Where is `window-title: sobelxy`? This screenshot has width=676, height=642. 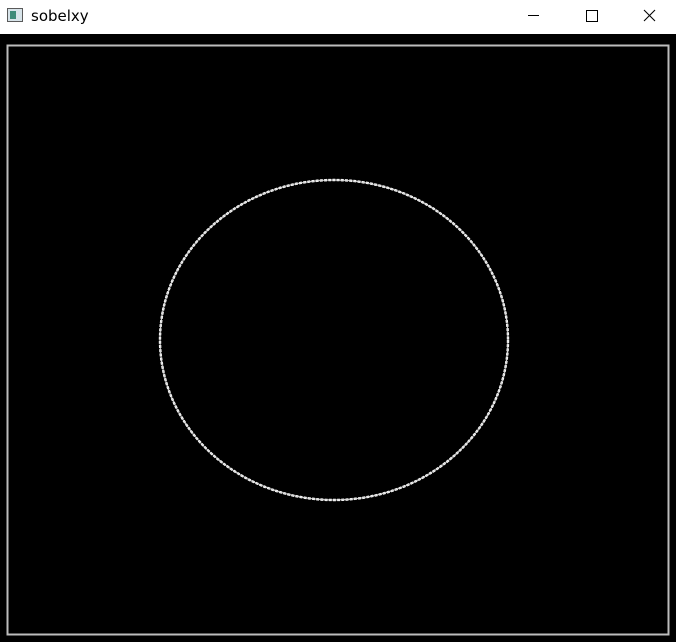 window-title: sobelxy is located at coordinates (60, 16).